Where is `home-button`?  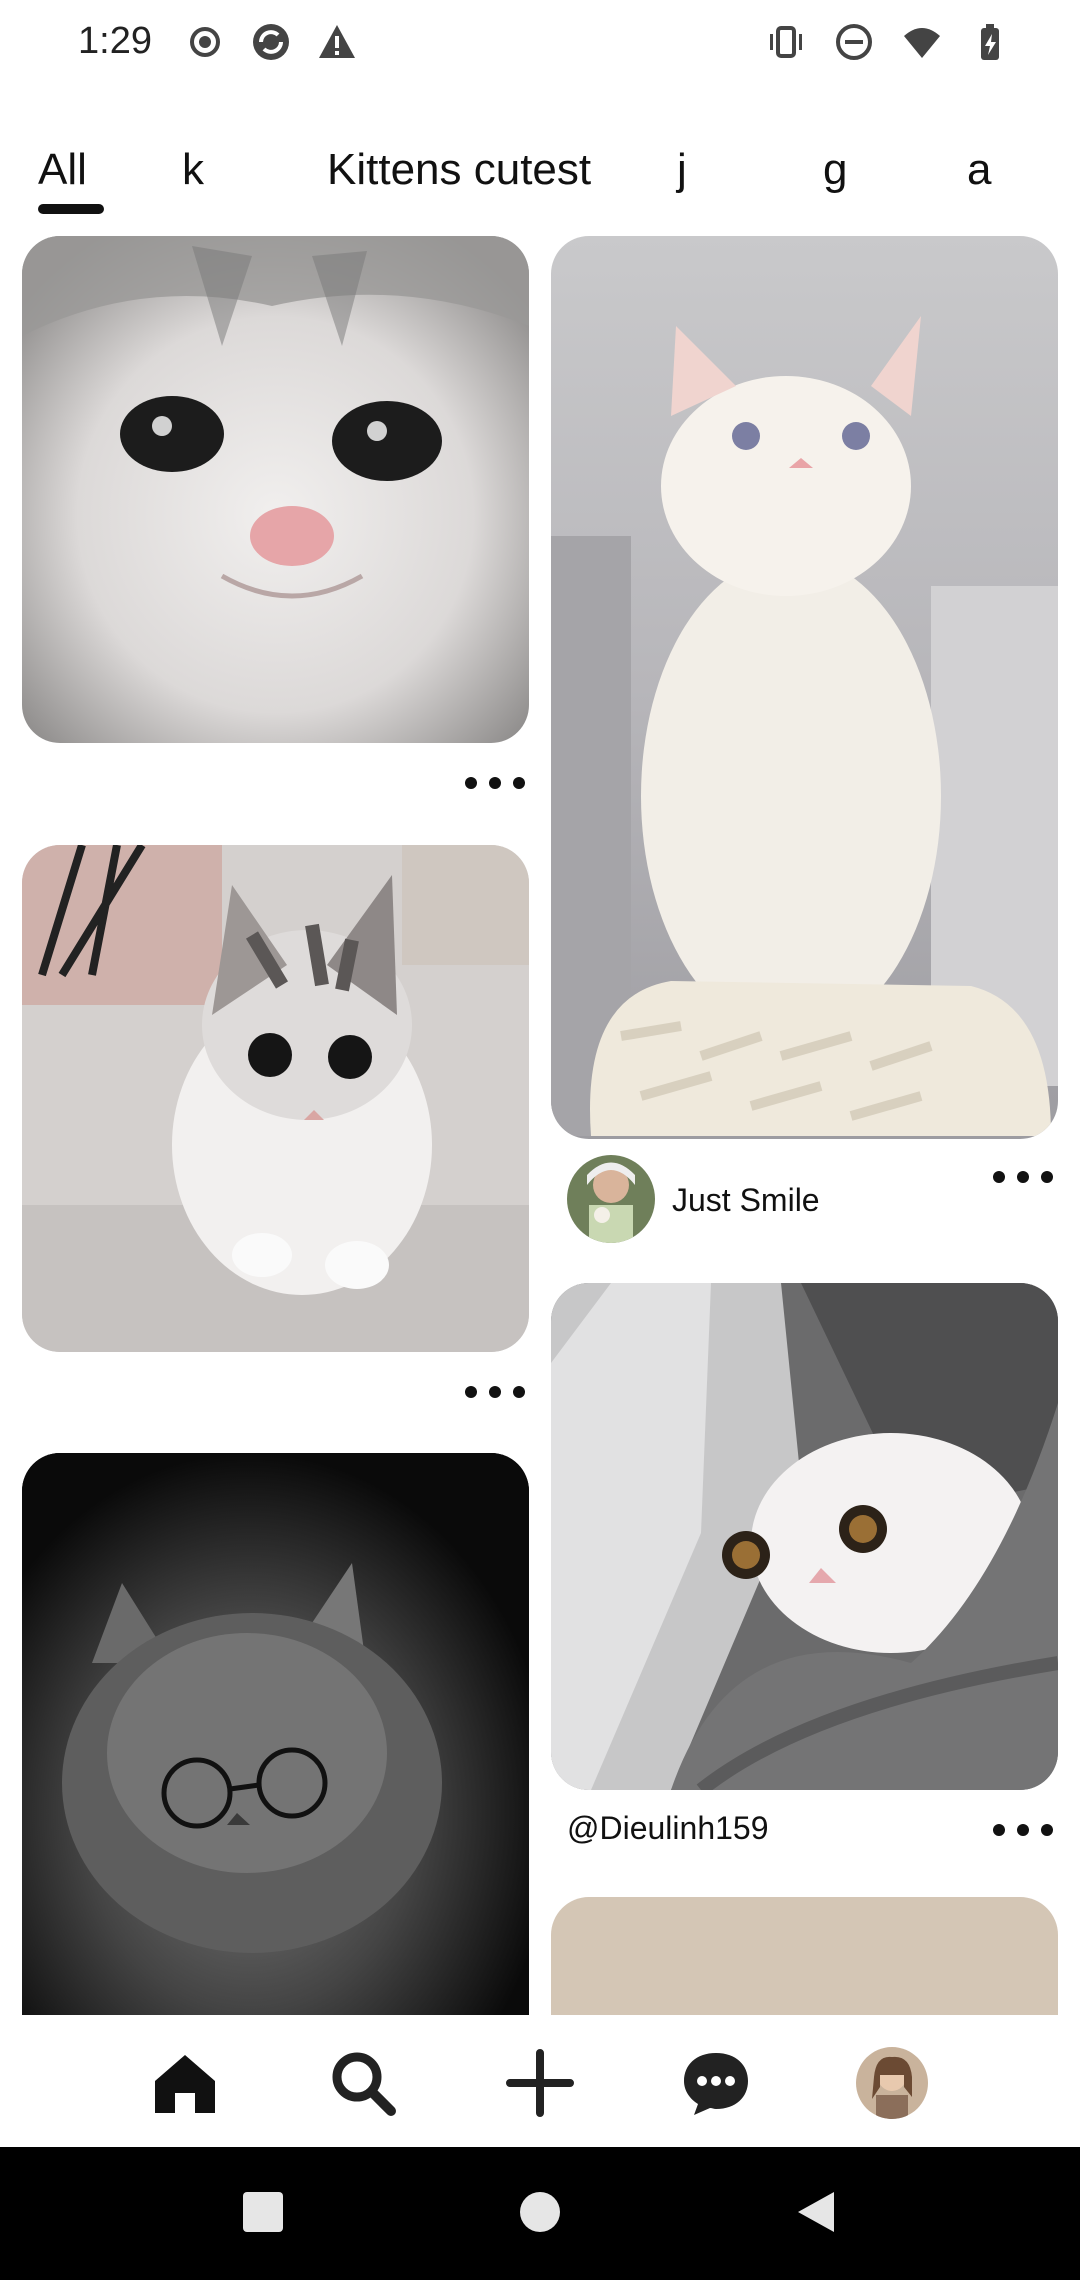 home-button is located at coordinates (540, 2212).